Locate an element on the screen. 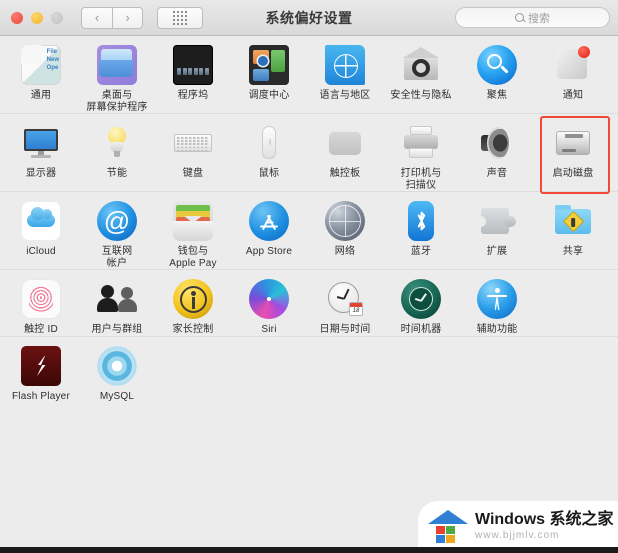  pref-empty-slot is located at coordinates (573, 303).